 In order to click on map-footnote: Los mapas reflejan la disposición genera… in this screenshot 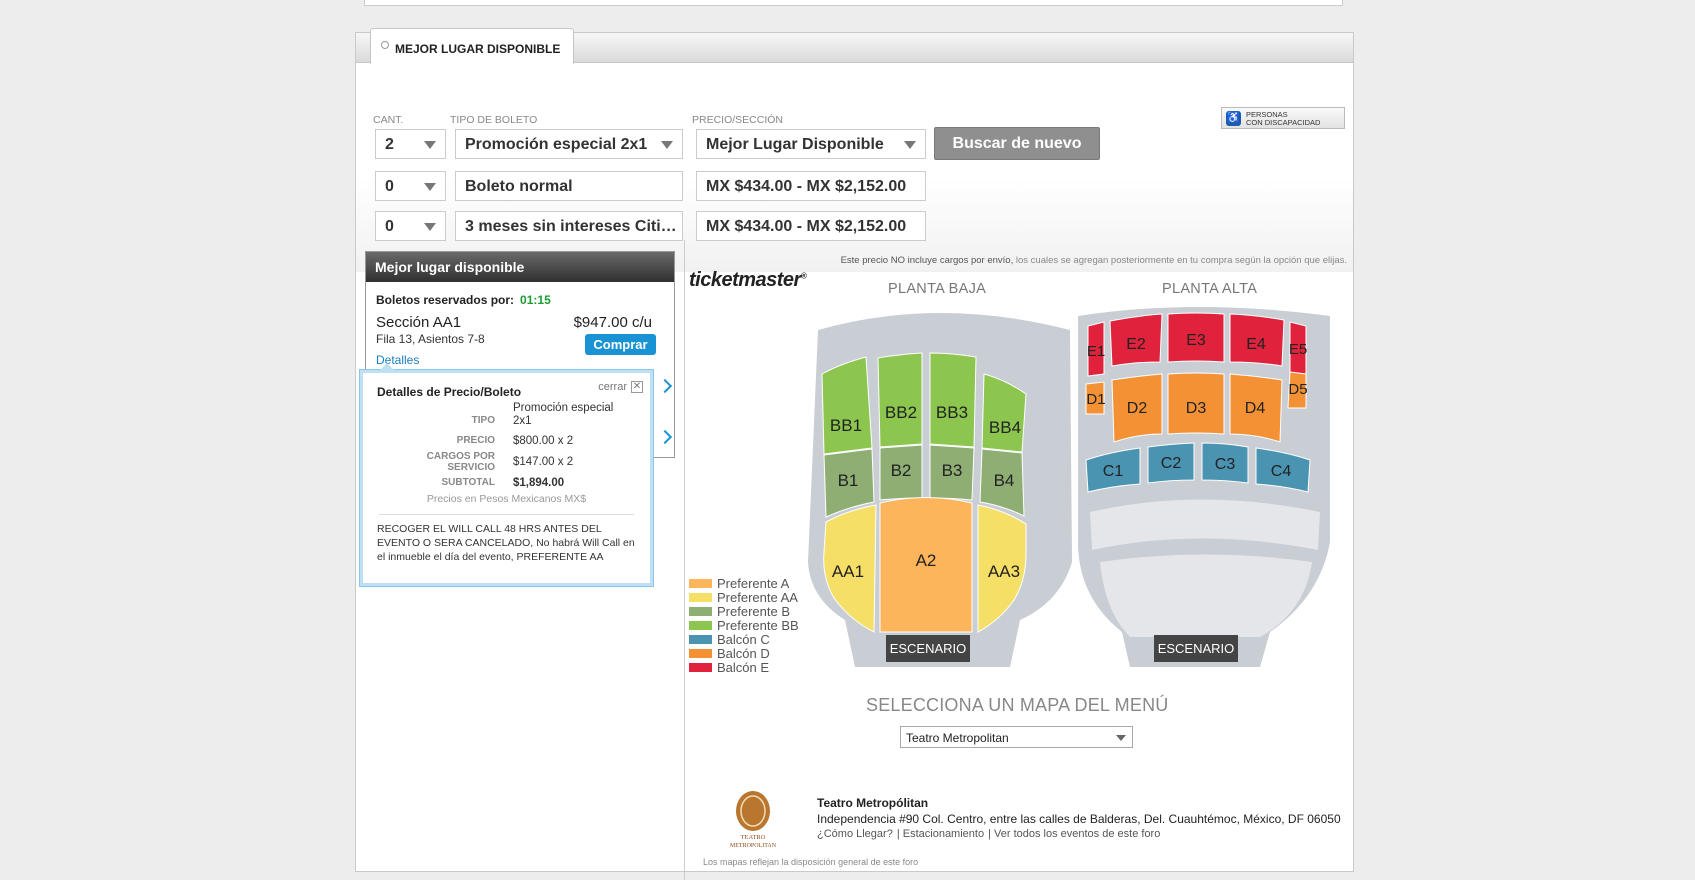, I will do `click(811, 862)`.